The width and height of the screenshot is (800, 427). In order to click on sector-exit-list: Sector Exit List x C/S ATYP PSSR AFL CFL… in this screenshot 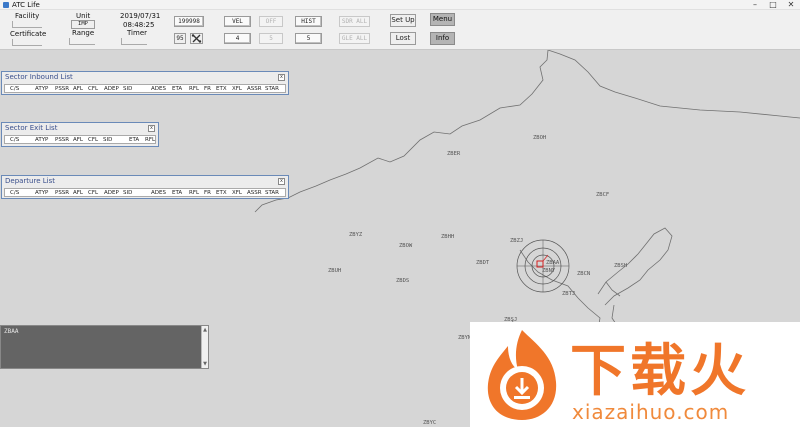, I will do `click(80, 134)`.